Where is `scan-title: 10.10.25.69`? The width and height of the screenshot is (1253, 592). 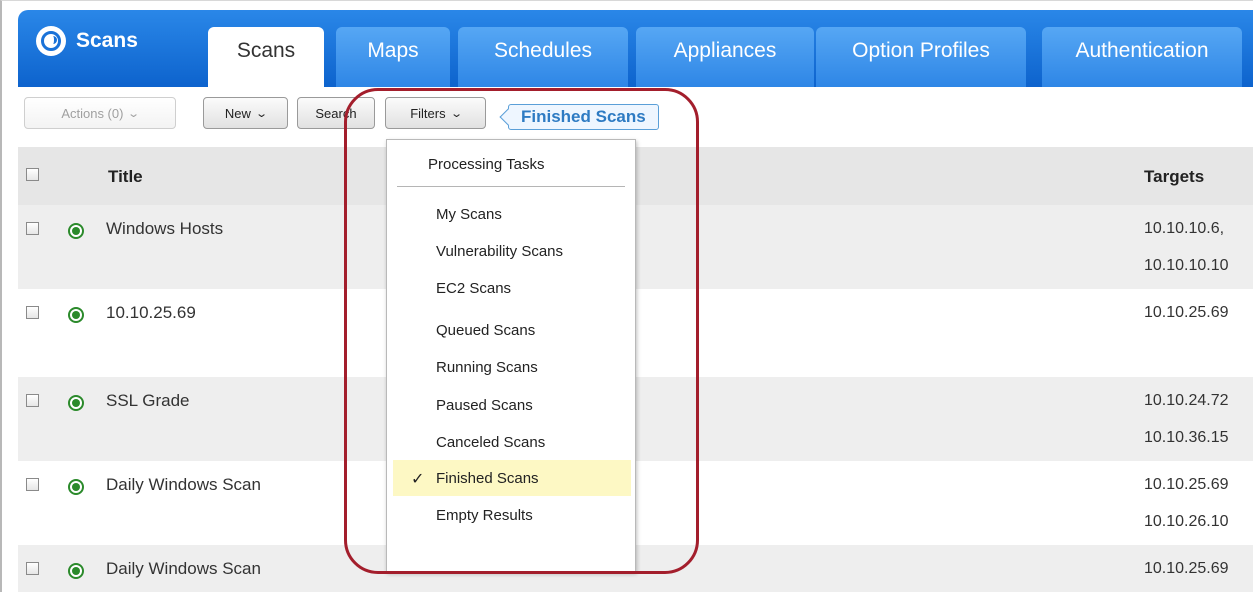
scan-title: 10.10.25.69 is located at coordinates (151, 313).